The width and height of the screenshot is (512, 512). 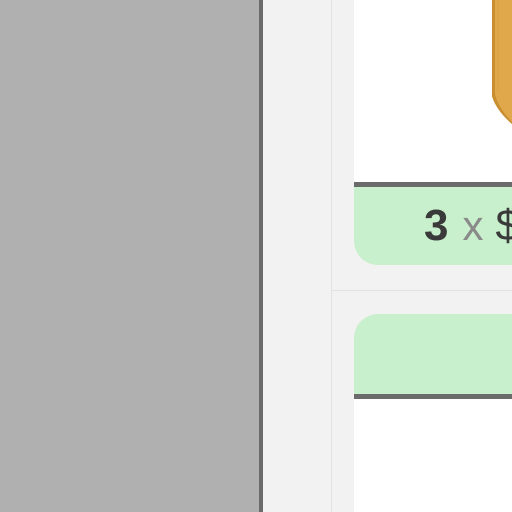 I want to click on next-banner, so click(x=433, y=354).